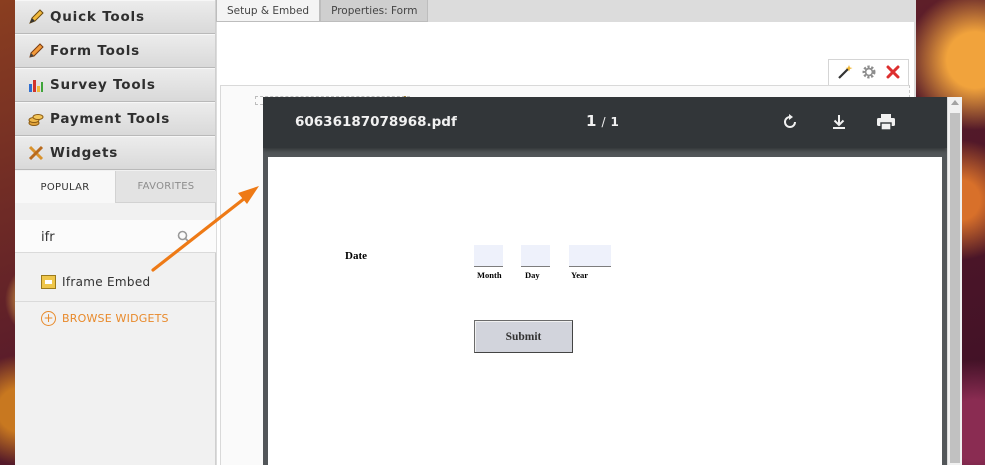 The height and width of the screenshot is (465, 985). I want to click on year-input, so click(590, 256).